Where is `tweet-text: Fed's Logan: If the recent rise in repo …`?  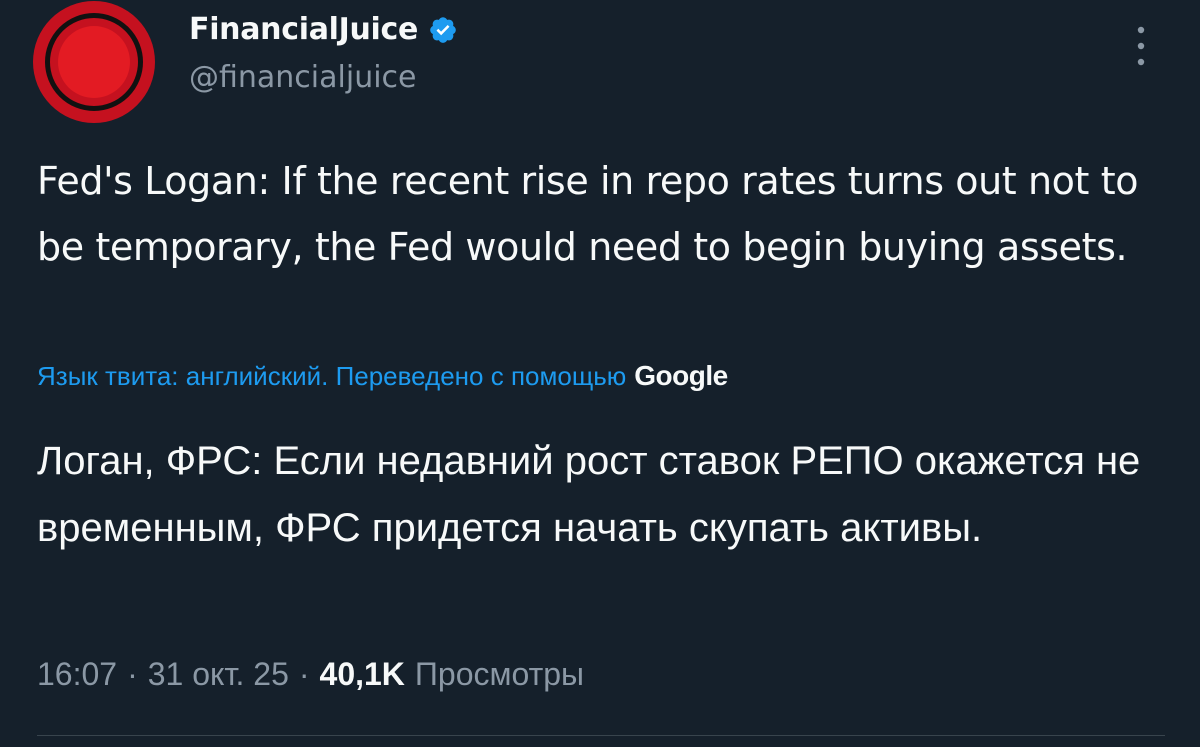 tweet-text: Fed's Logan: If the recent rise in repo … is located at coordinates (588, 214).